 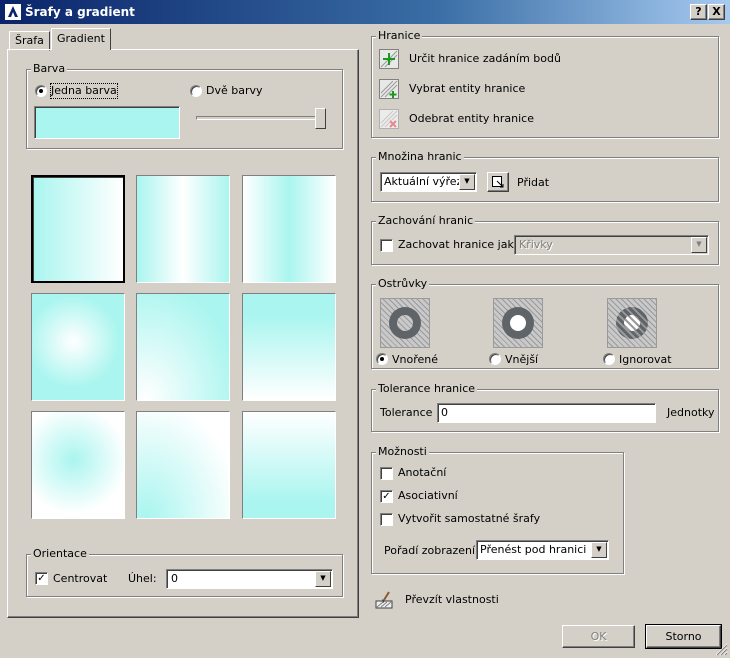 I want to click on shade-slider-thumb, so click(x=320, y=118).